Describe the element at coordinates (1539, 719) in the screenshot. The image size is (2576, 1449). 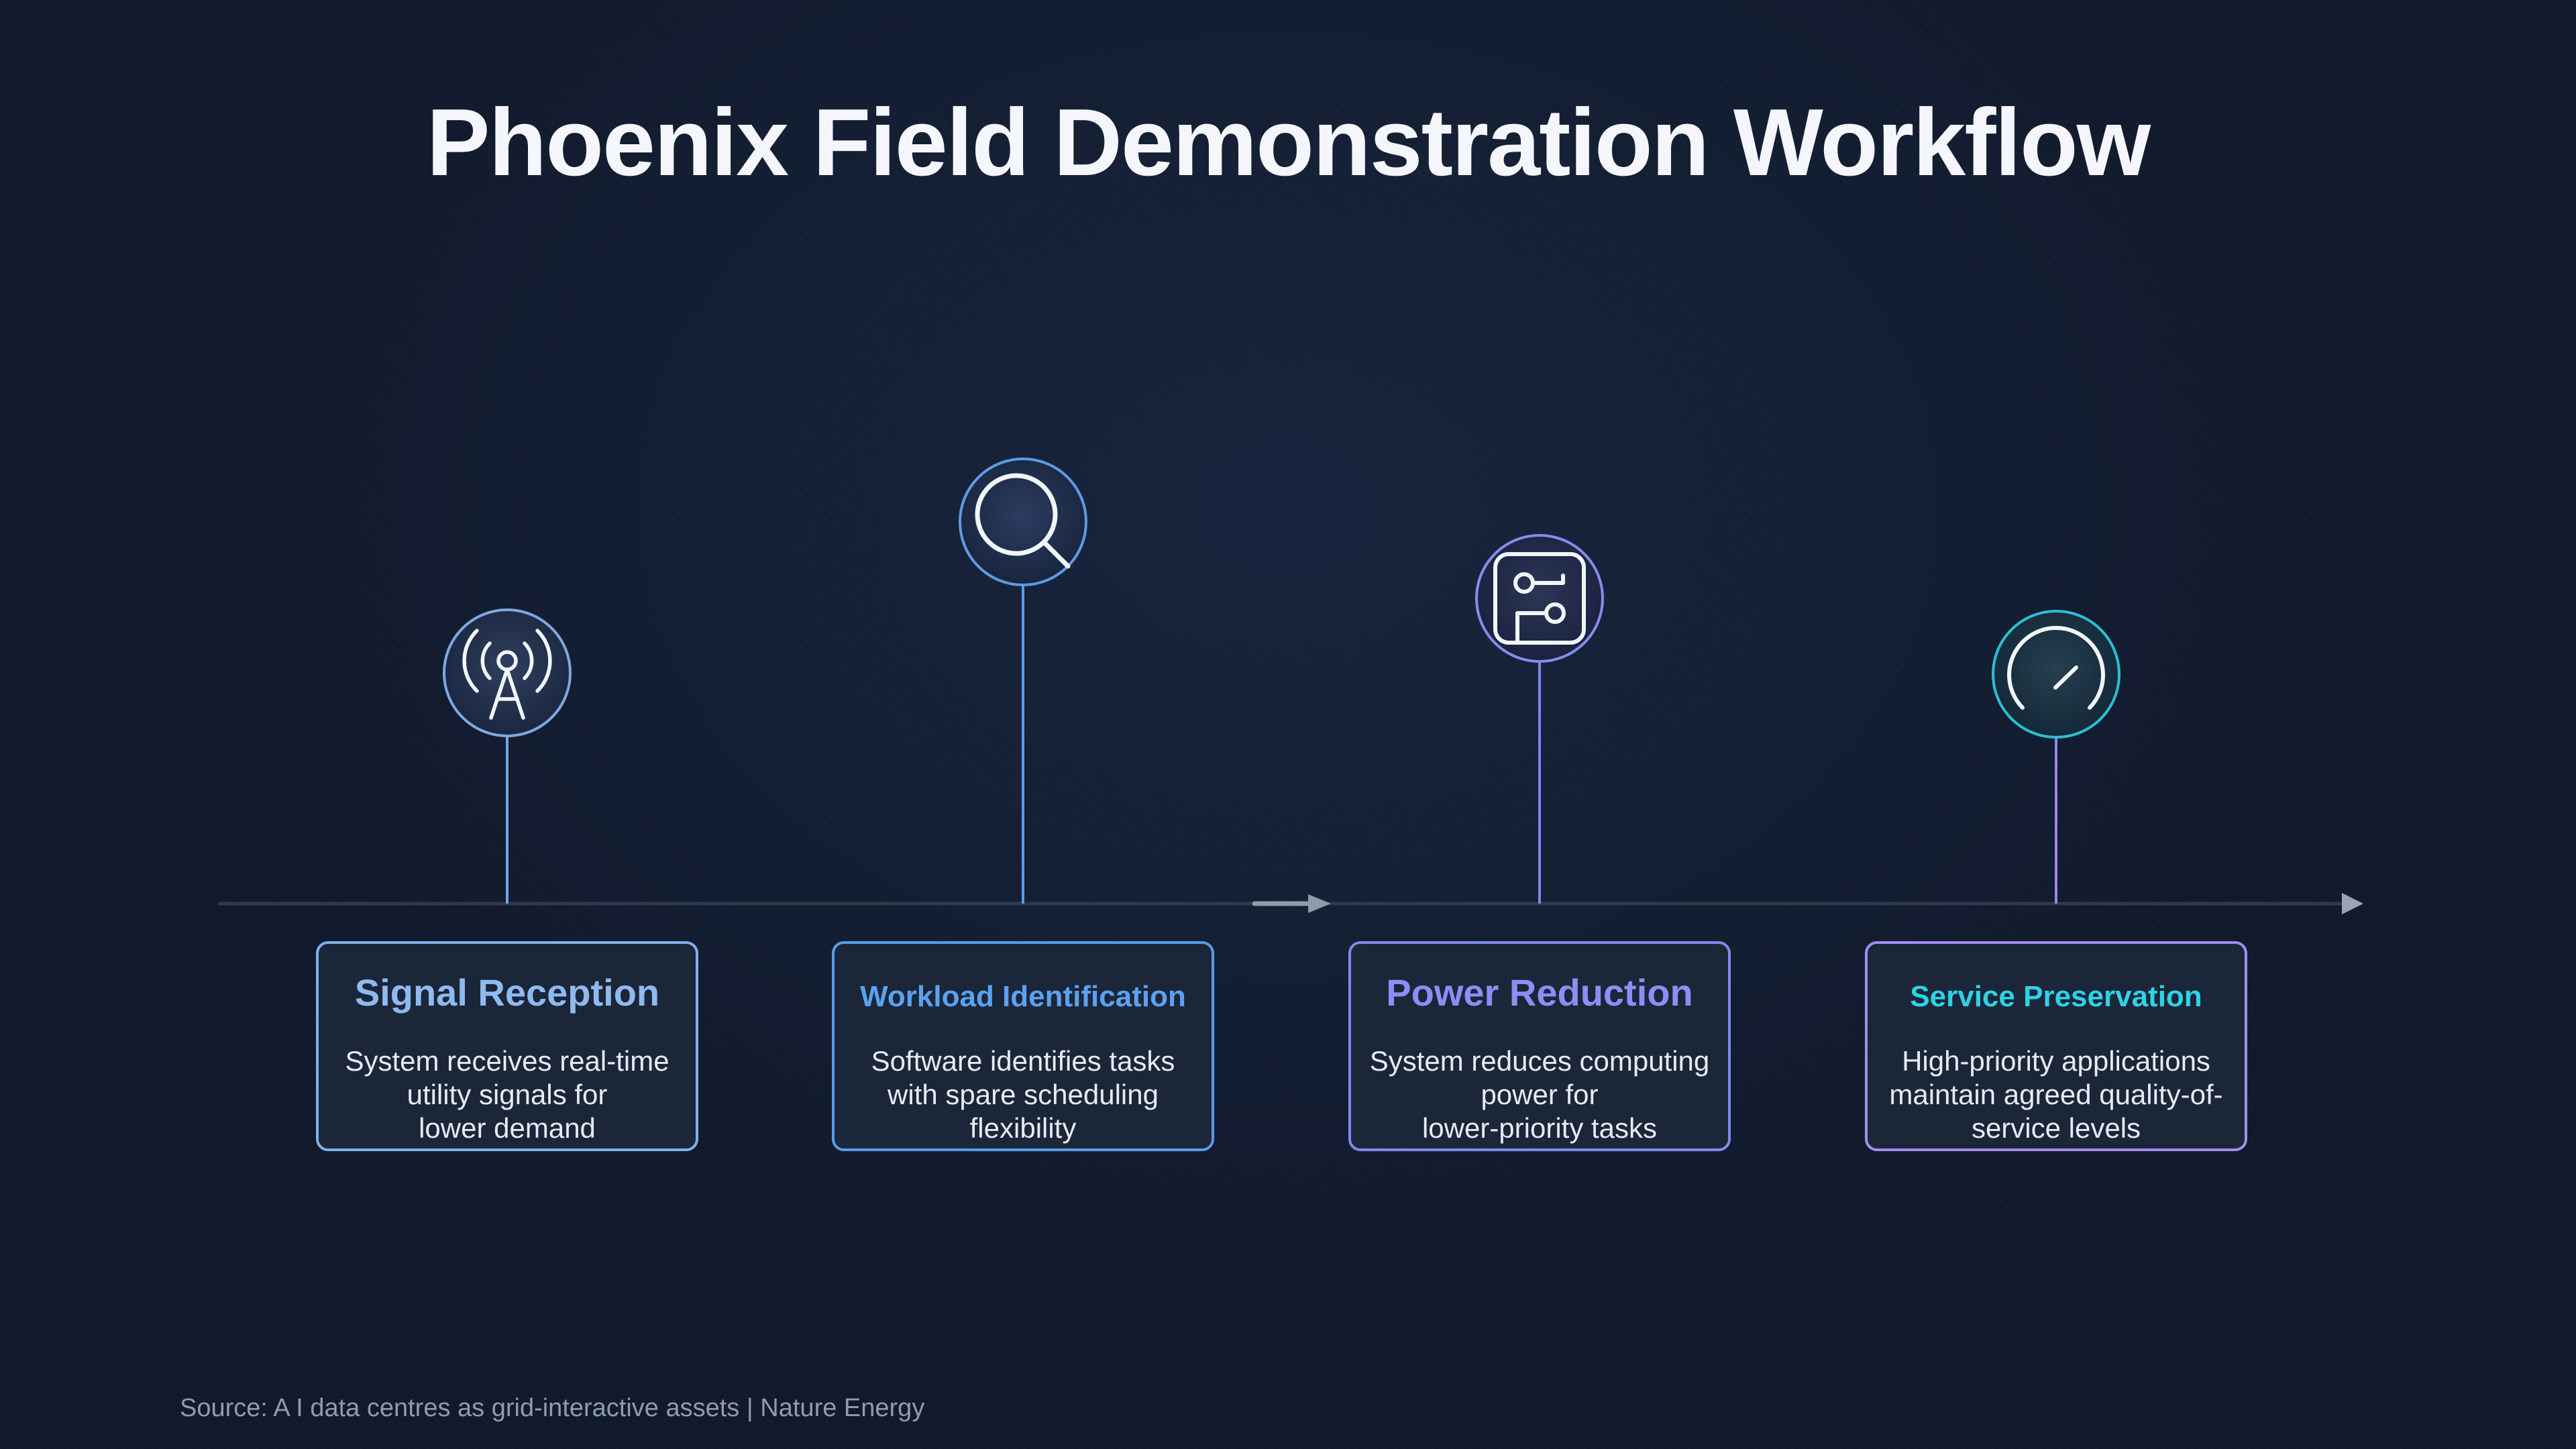
I see `step-power-reduction-marker` at that location.